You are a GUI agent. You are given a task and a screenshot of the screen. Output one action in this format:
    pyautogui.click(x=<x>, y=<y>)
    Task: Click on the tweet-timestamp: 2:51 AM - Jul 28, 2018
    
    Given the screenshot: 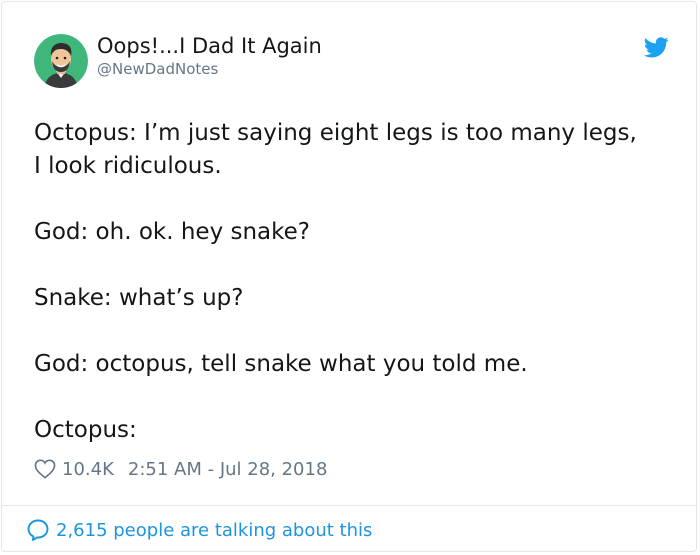 What is the action you would take?
    pyautogui.click(x=228, y=469)
    